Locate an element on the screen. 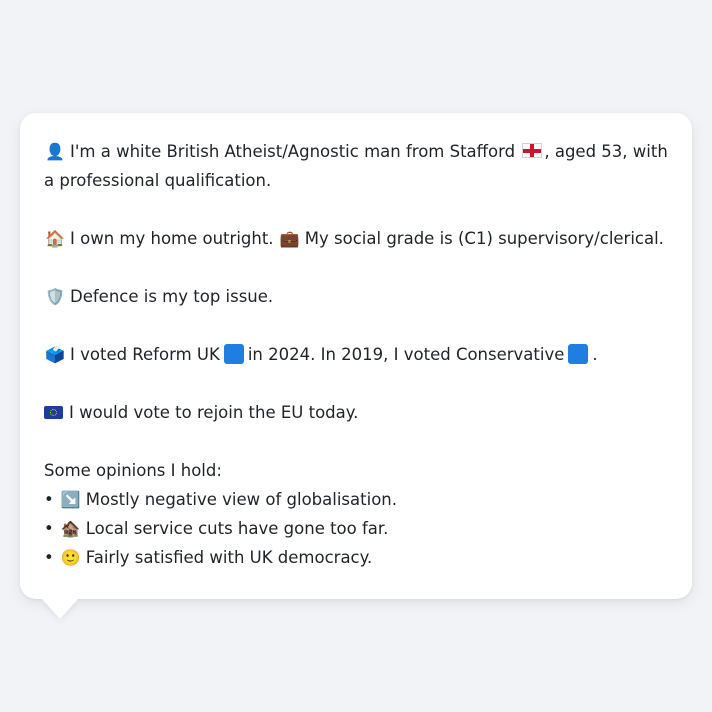 Image resolution: width=712 pixels, height=712 pixels. down-right-arrow-icon: ↘️ is located at coordinates (70, 499).